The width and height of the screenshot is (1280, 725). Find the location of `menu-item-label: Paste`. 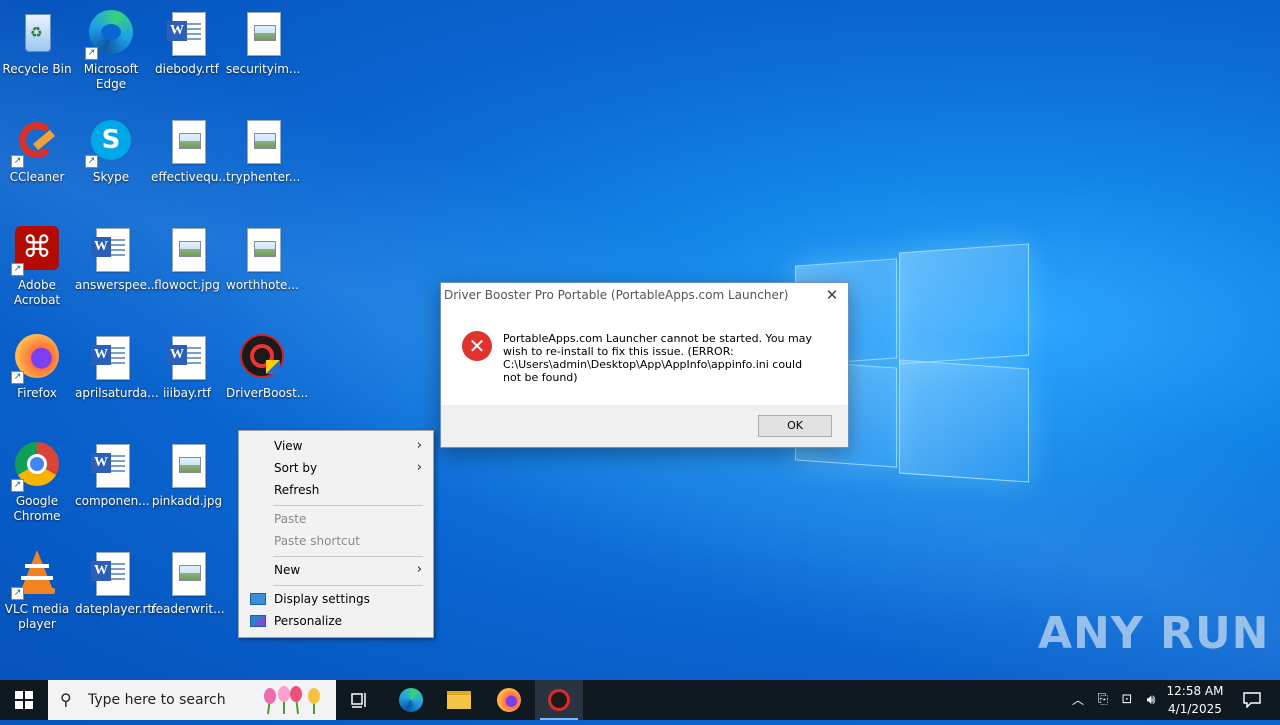

menu-item-label: Paste is located at coordinates (290, 519).